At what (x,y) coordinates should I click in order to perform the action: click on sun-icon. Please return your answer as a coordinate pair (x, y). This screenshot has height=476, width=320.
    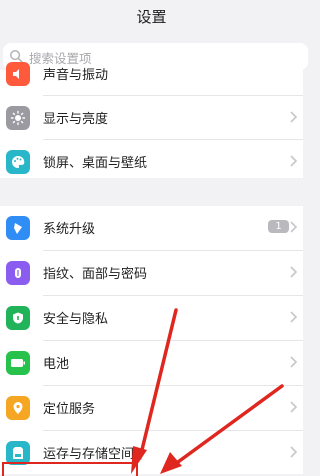
    Looking at the image, I should click on (18, 118).